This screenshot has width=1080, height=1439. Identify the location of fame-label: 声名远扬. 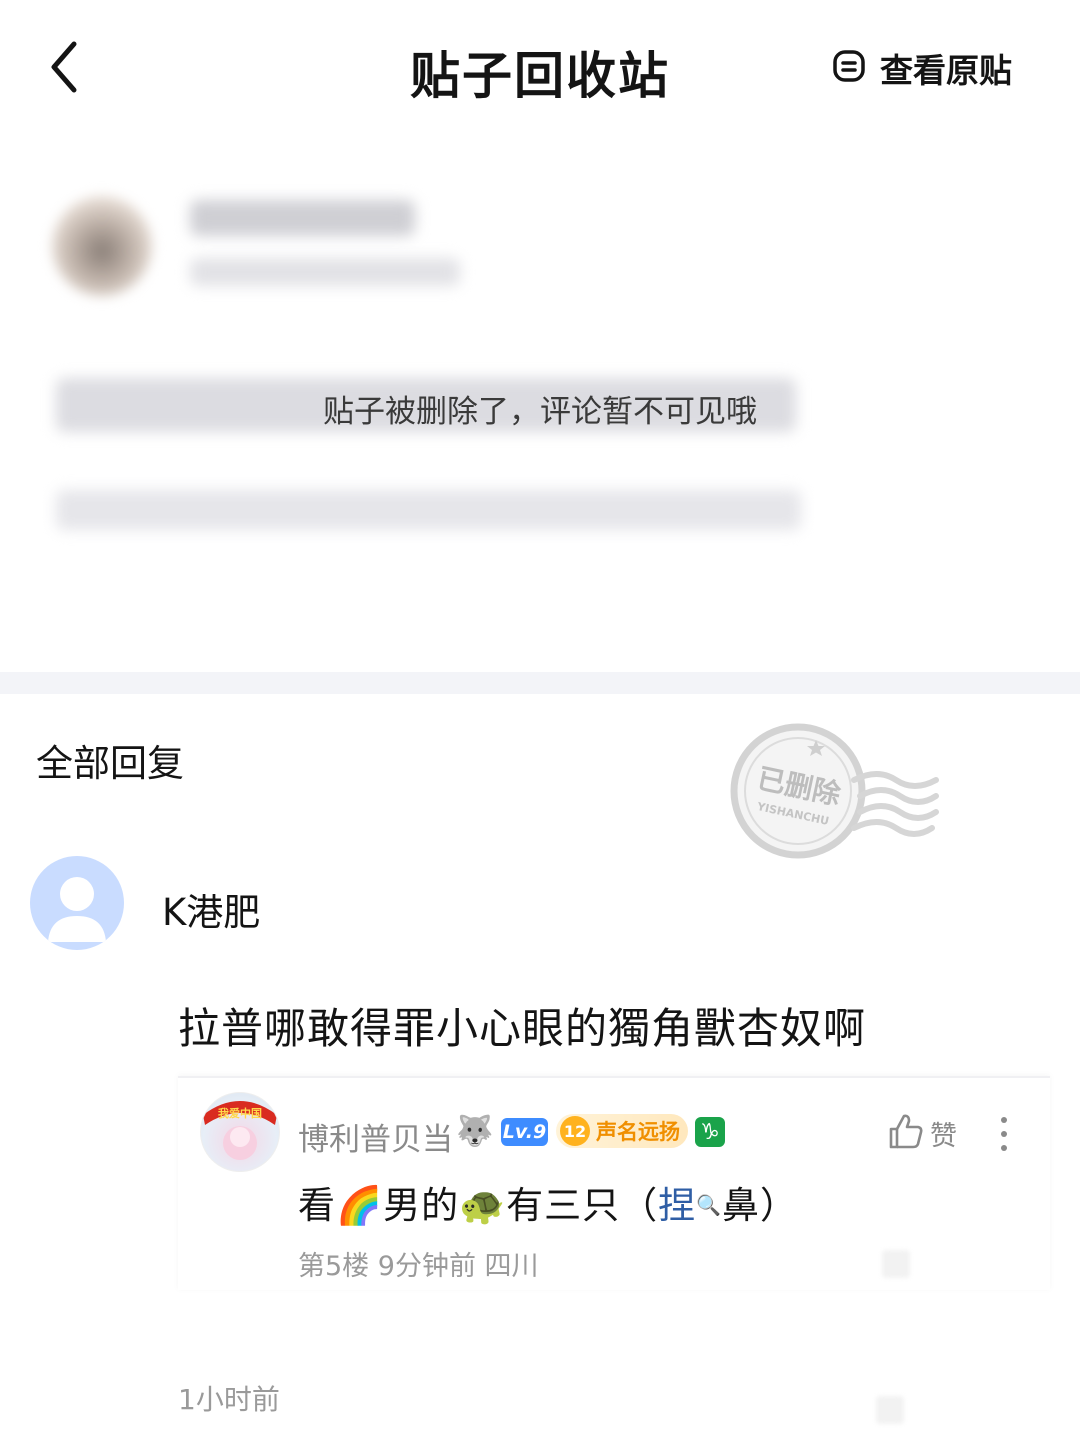
(638, 1132).